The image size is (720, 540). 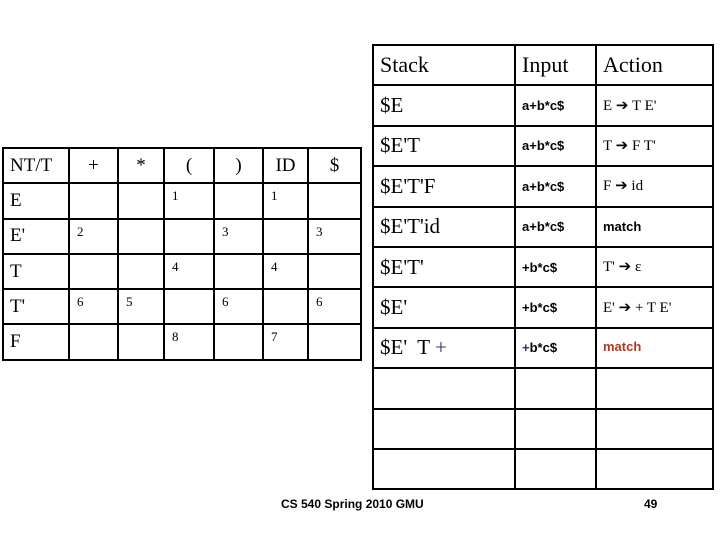 I want to click on table-row: $E'T'F a+b*c$ F ➔ id, so click(x=543, y=186).